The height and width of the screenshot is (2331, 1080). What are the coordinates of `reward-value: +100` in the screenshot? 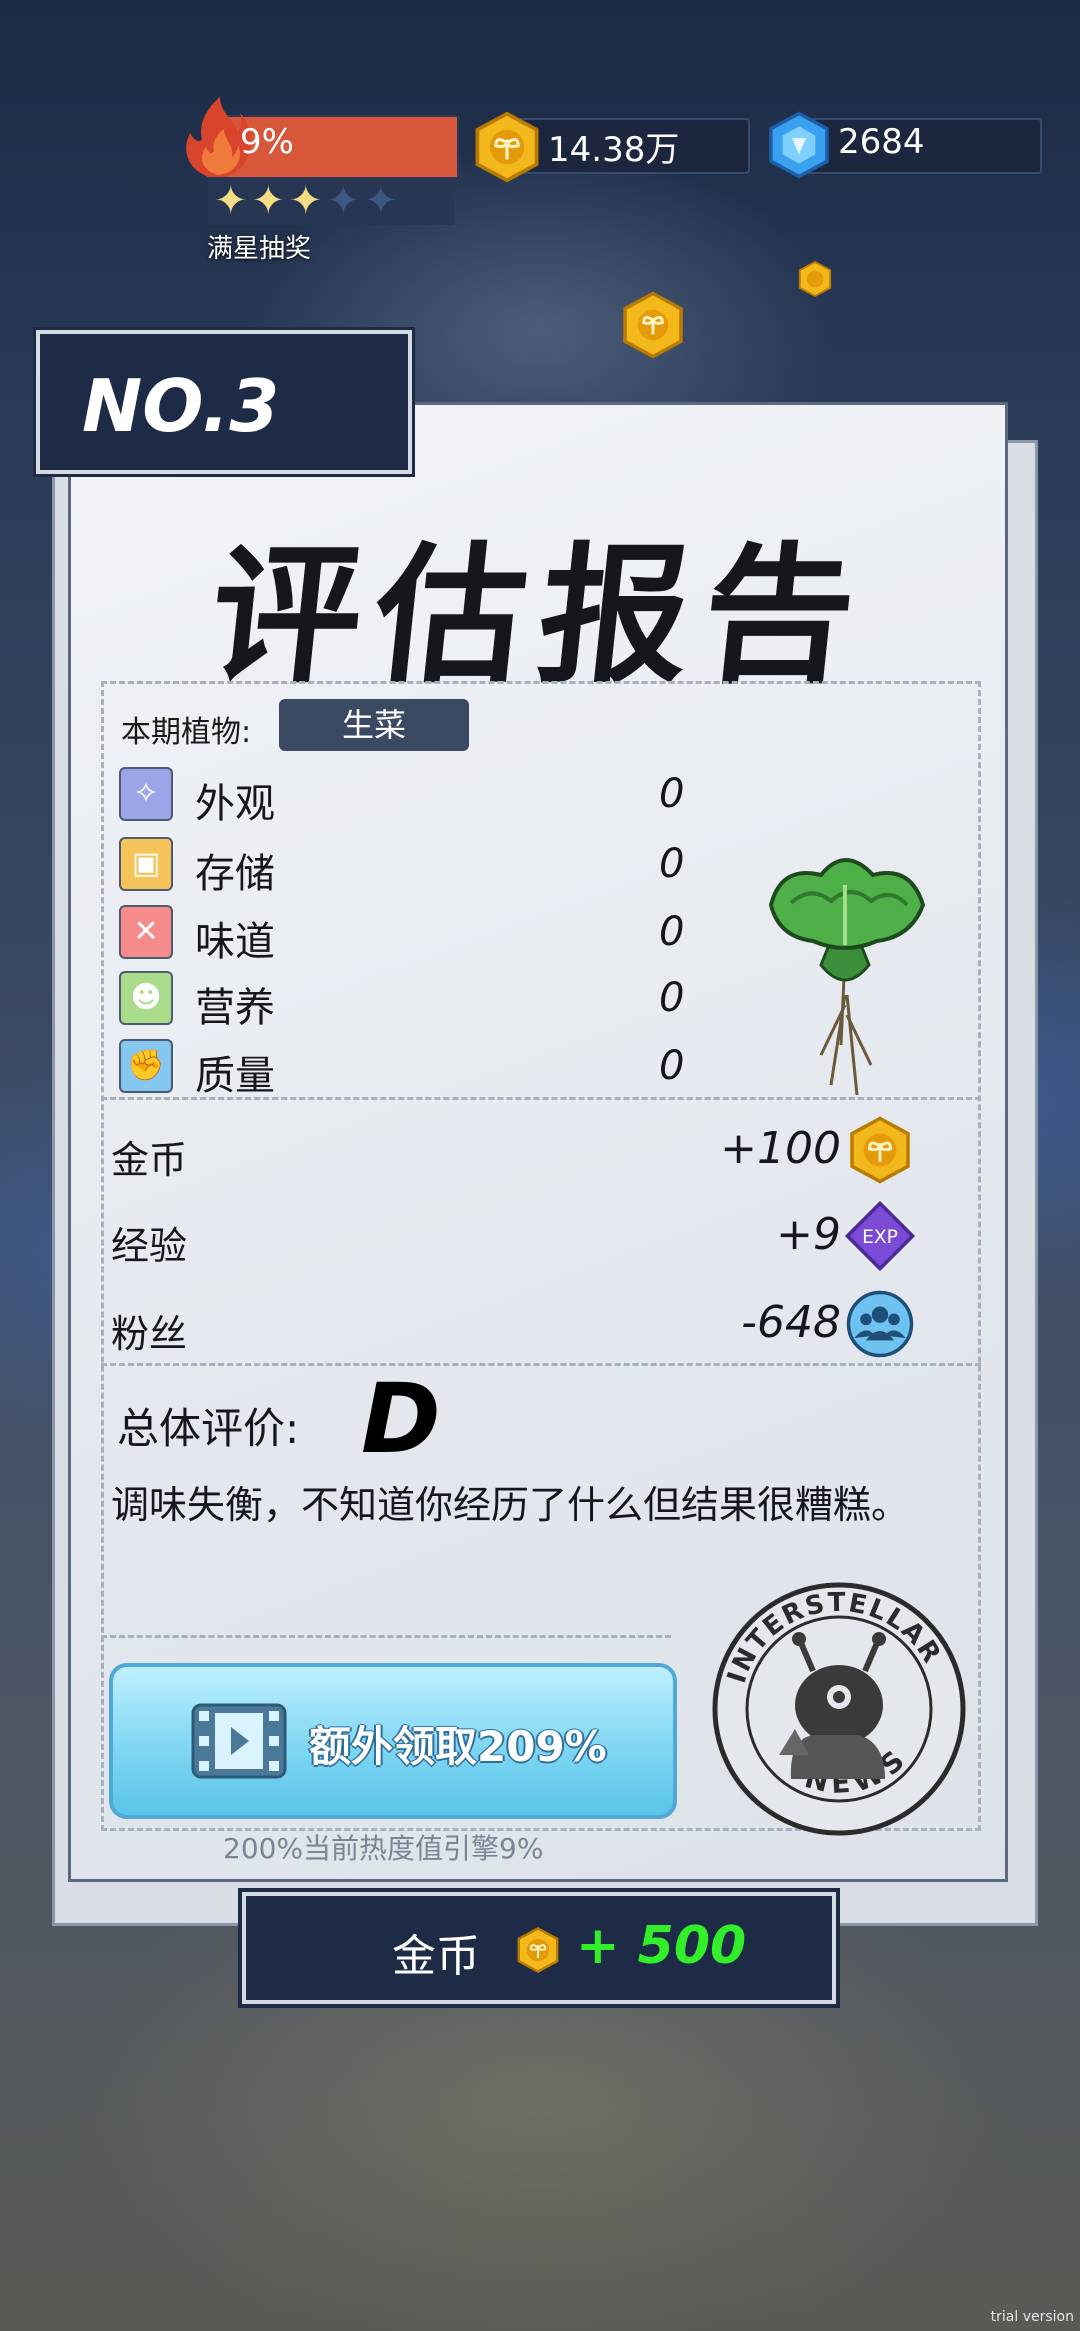 It's located at (780, 1148).